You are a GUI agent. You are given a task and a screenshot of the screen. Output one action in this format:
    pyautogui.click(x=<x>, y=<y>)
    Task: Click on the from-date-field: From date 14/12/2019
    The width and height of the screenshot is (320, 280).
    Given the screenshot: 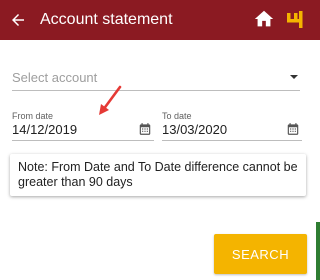 What is the action you would take?
    pyautogui.click(x=83, y=124)
    